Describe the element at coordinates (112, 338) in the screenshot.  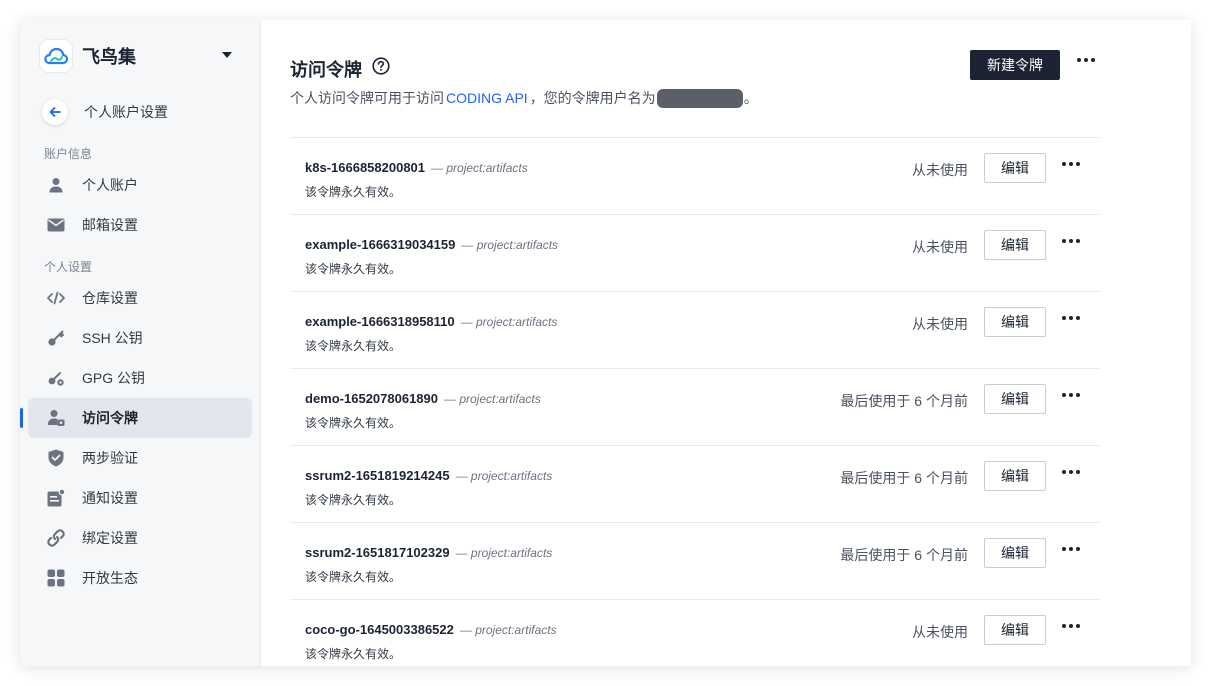
I see `sidebar-item-label: SSH 公钥` at that location.